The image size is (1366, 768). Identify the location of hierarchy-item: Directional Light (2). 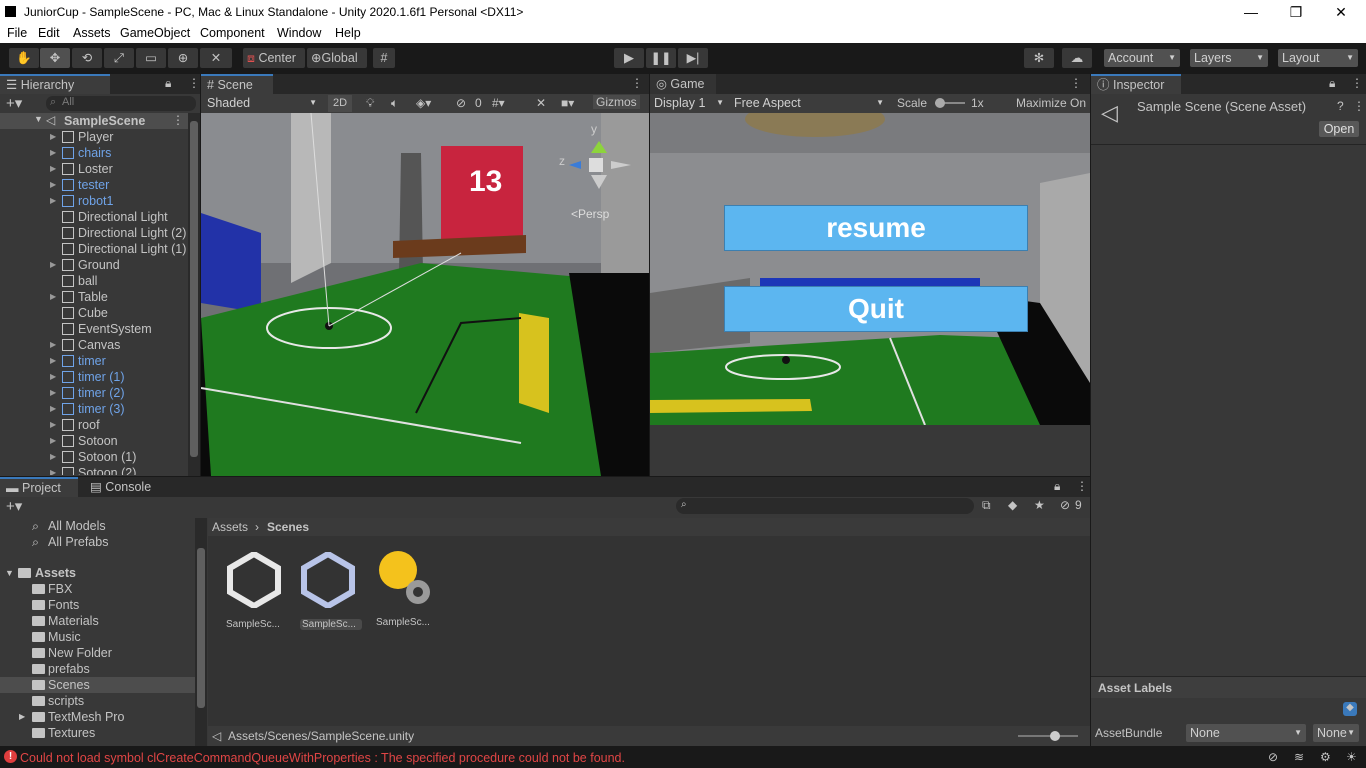
(94, 233).